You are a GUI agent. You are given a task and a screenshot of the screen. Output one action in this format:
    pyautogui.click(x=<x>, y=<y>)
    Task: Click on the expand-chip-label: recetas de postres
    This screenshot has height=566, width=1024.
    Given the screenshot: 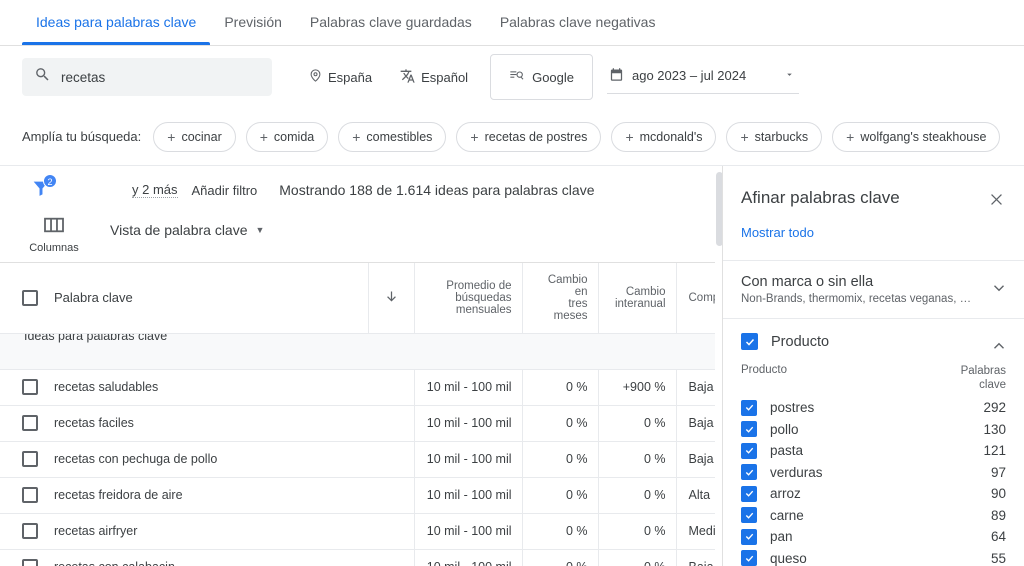 What is the action you would take?
    pyautogui.click(x=536, y=136)
    